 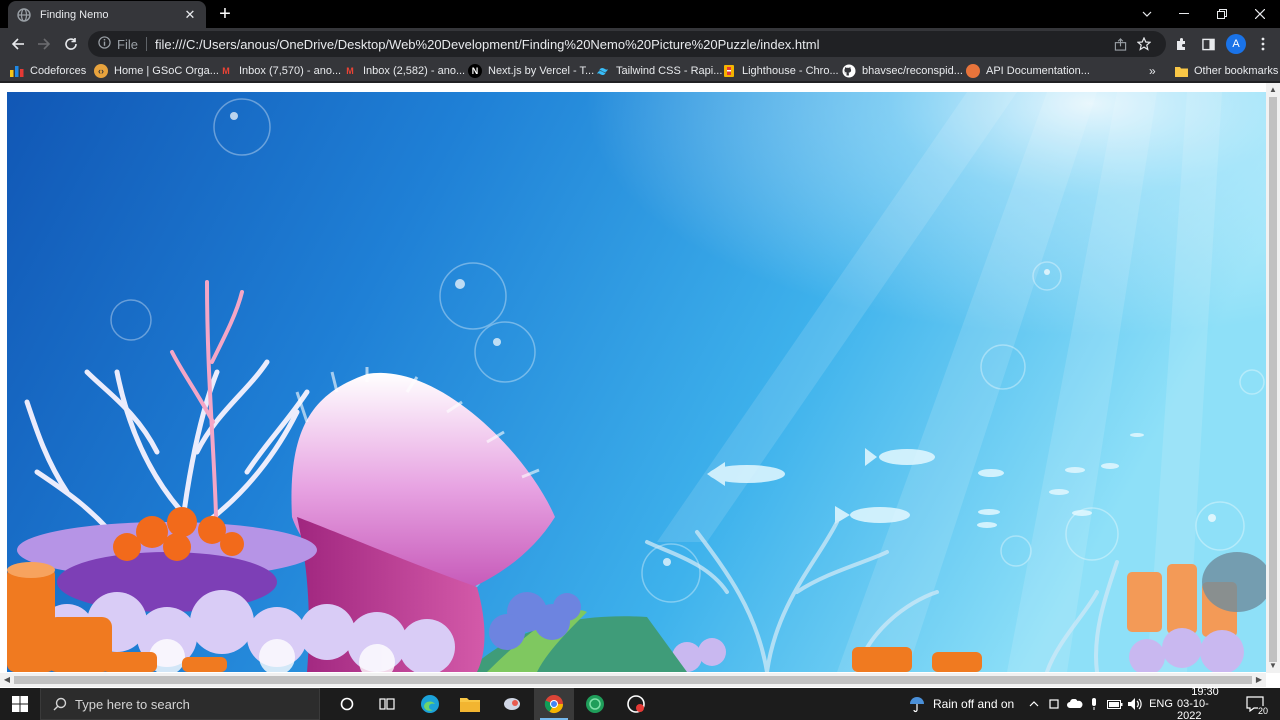 What do you see at coordinates (1260, 14) in the screenshot?
I see `close-window-icon` at bounding box center [1260, 14].